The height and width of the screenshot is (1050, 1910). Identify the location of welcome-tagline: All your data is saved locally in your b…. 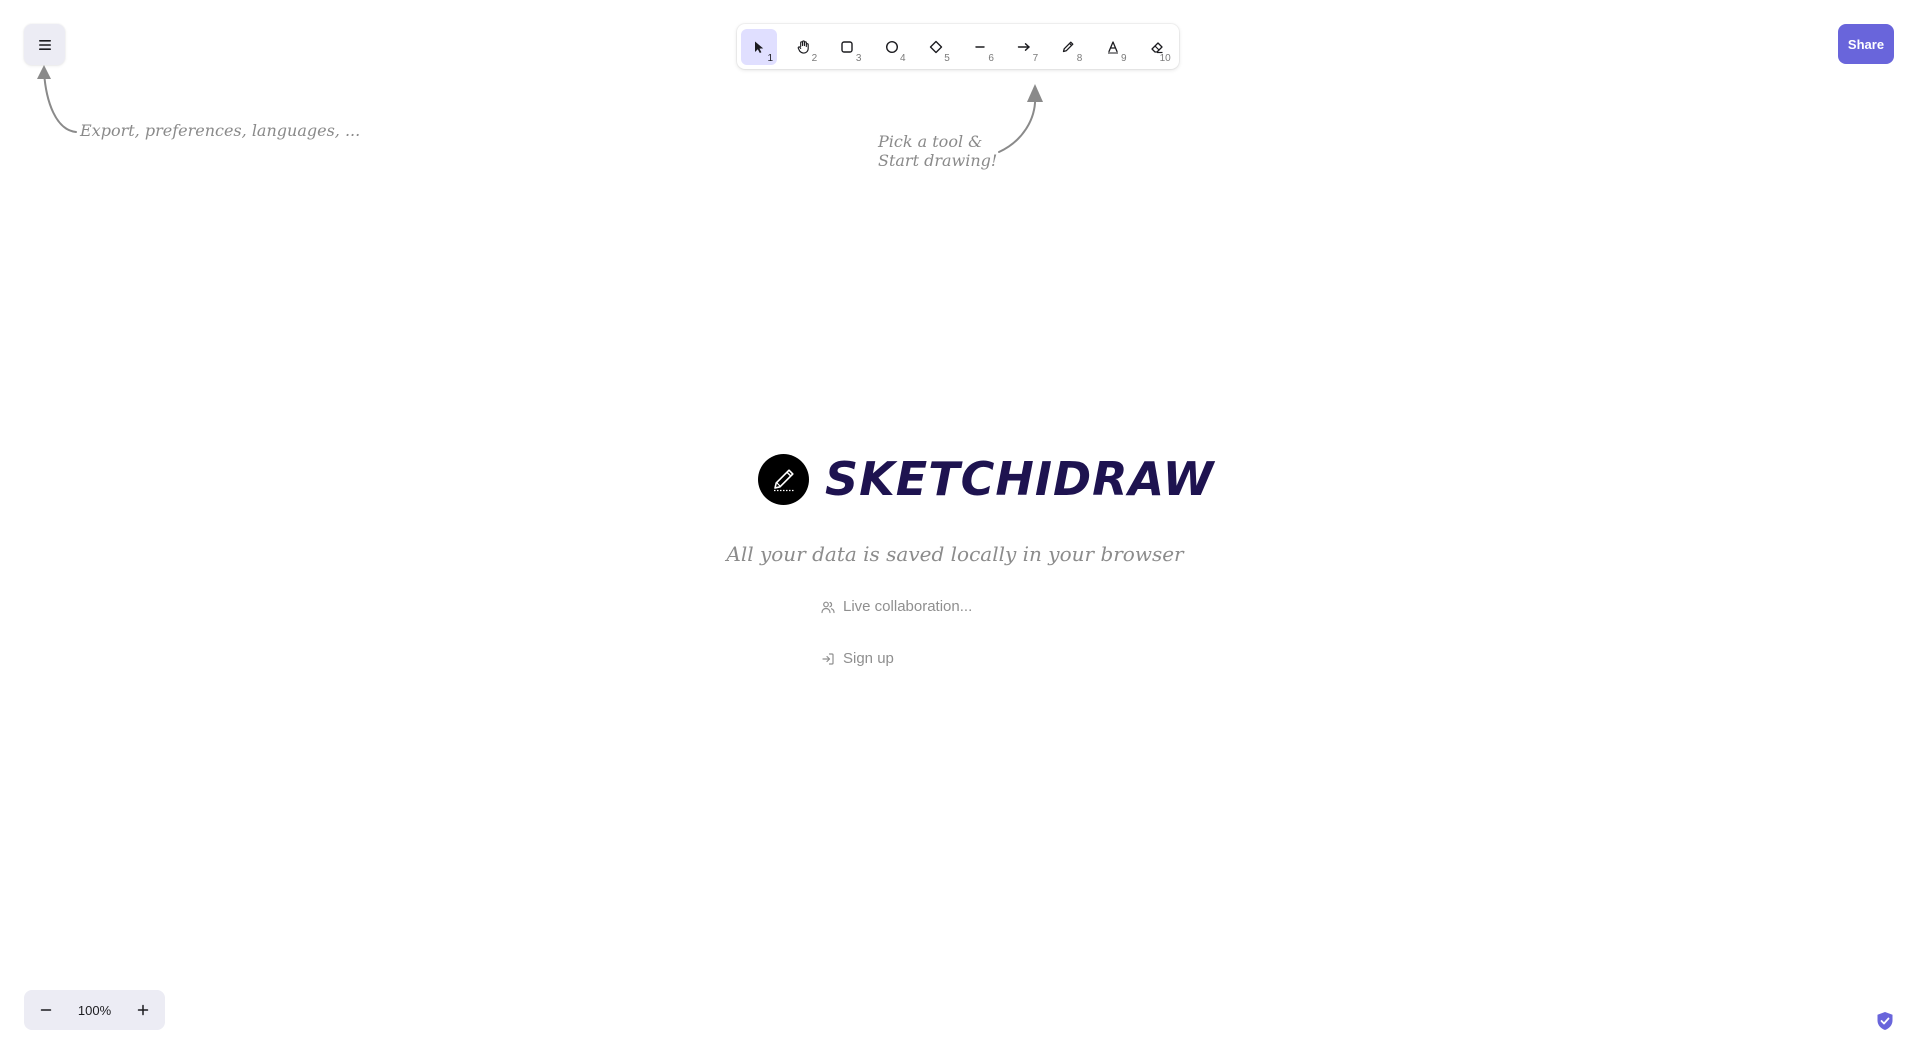
(955, 554).